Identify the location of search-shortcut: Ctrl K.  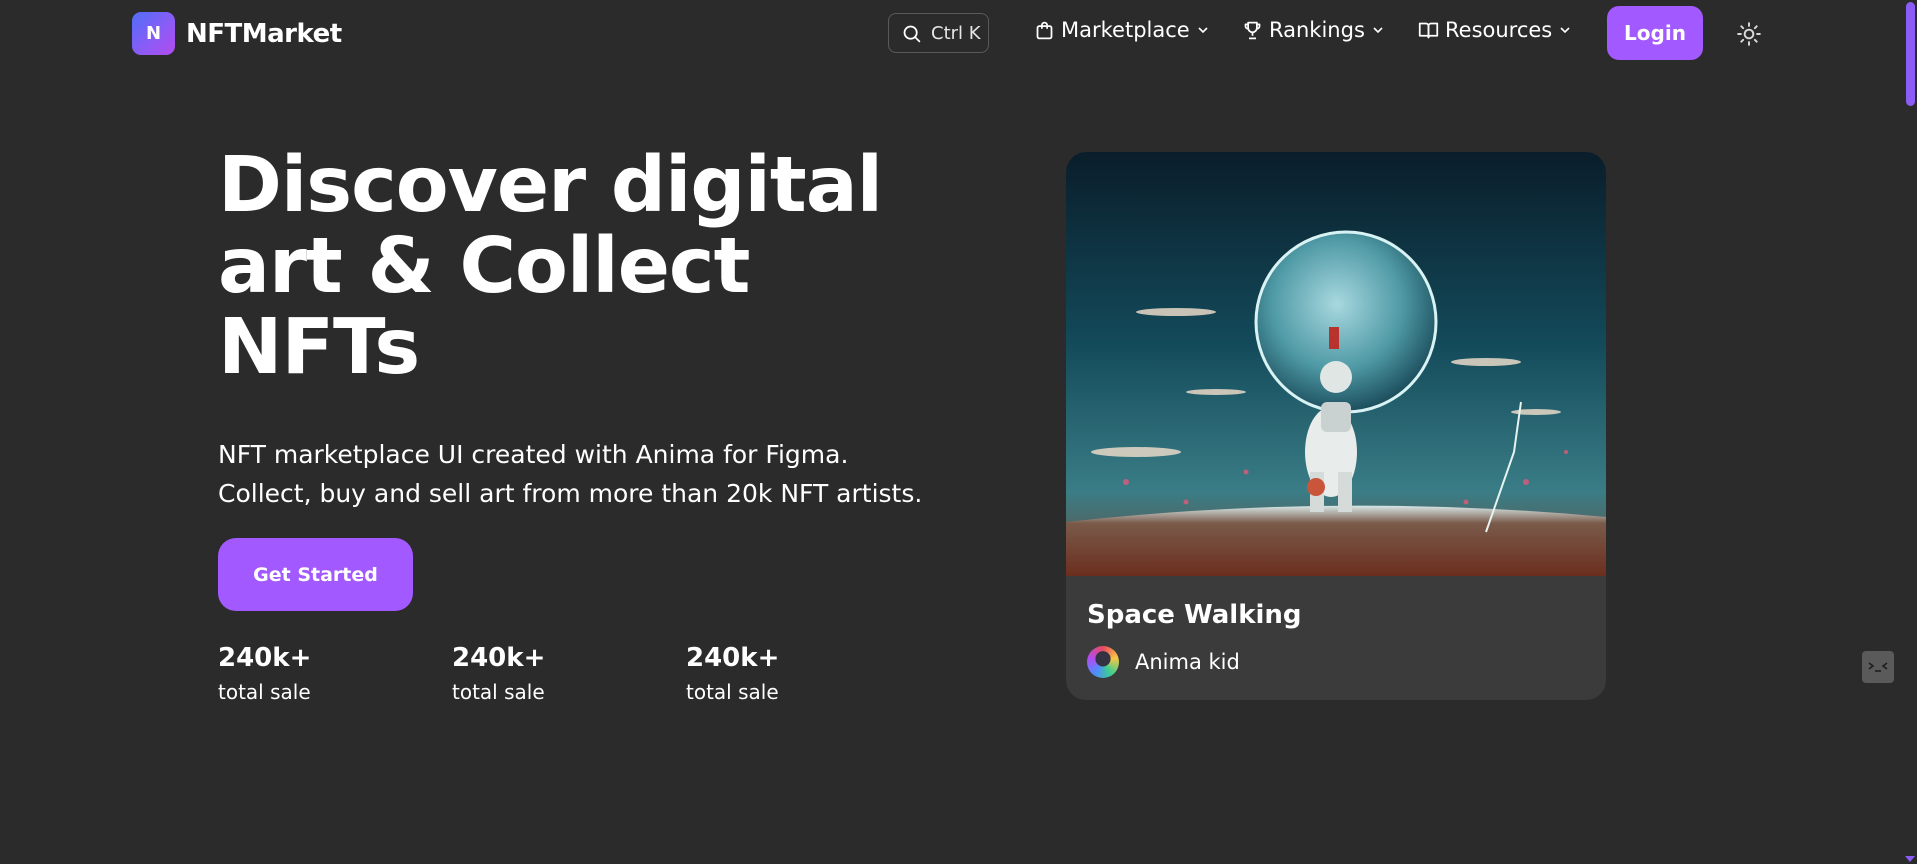
(956, 33).